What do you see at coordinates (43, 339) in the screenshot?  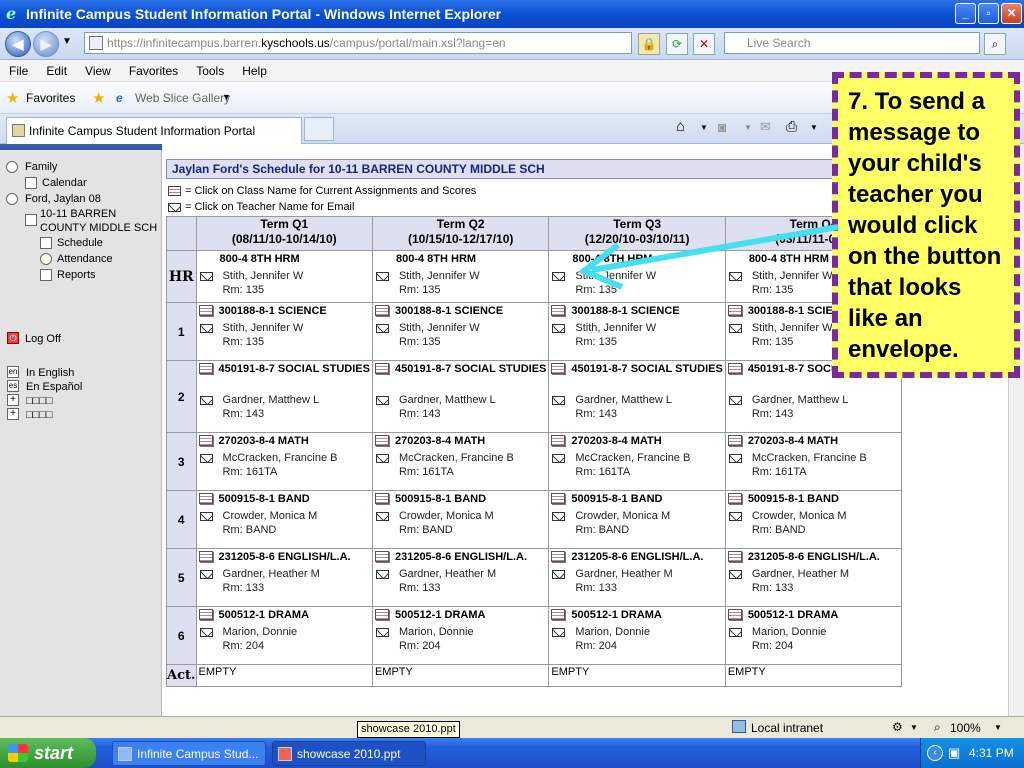 I see `logoff-link: Log Off` at bounding box center [43, 339].